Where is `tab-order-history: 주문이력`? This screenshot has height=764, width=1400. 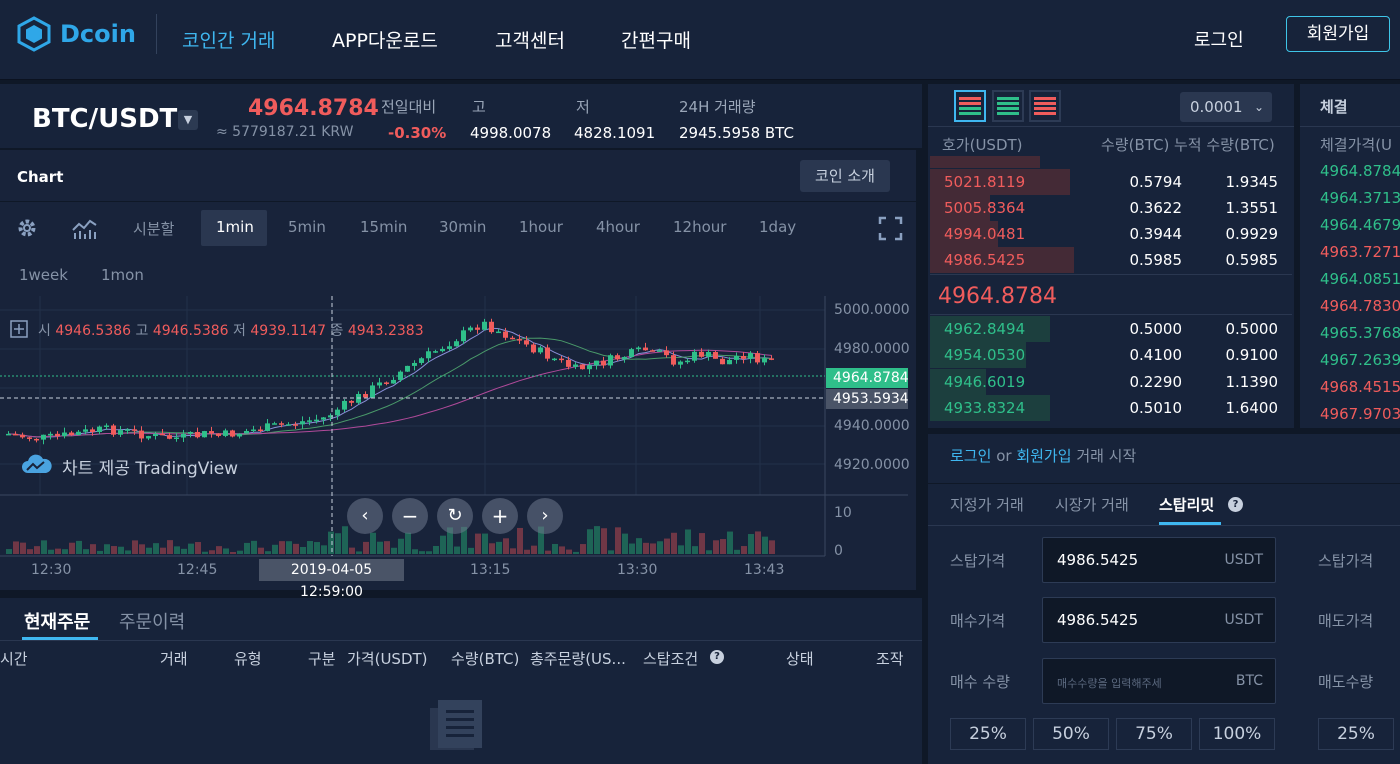
tab-order-history: 주문이력 is located at coordinates (152, 621).